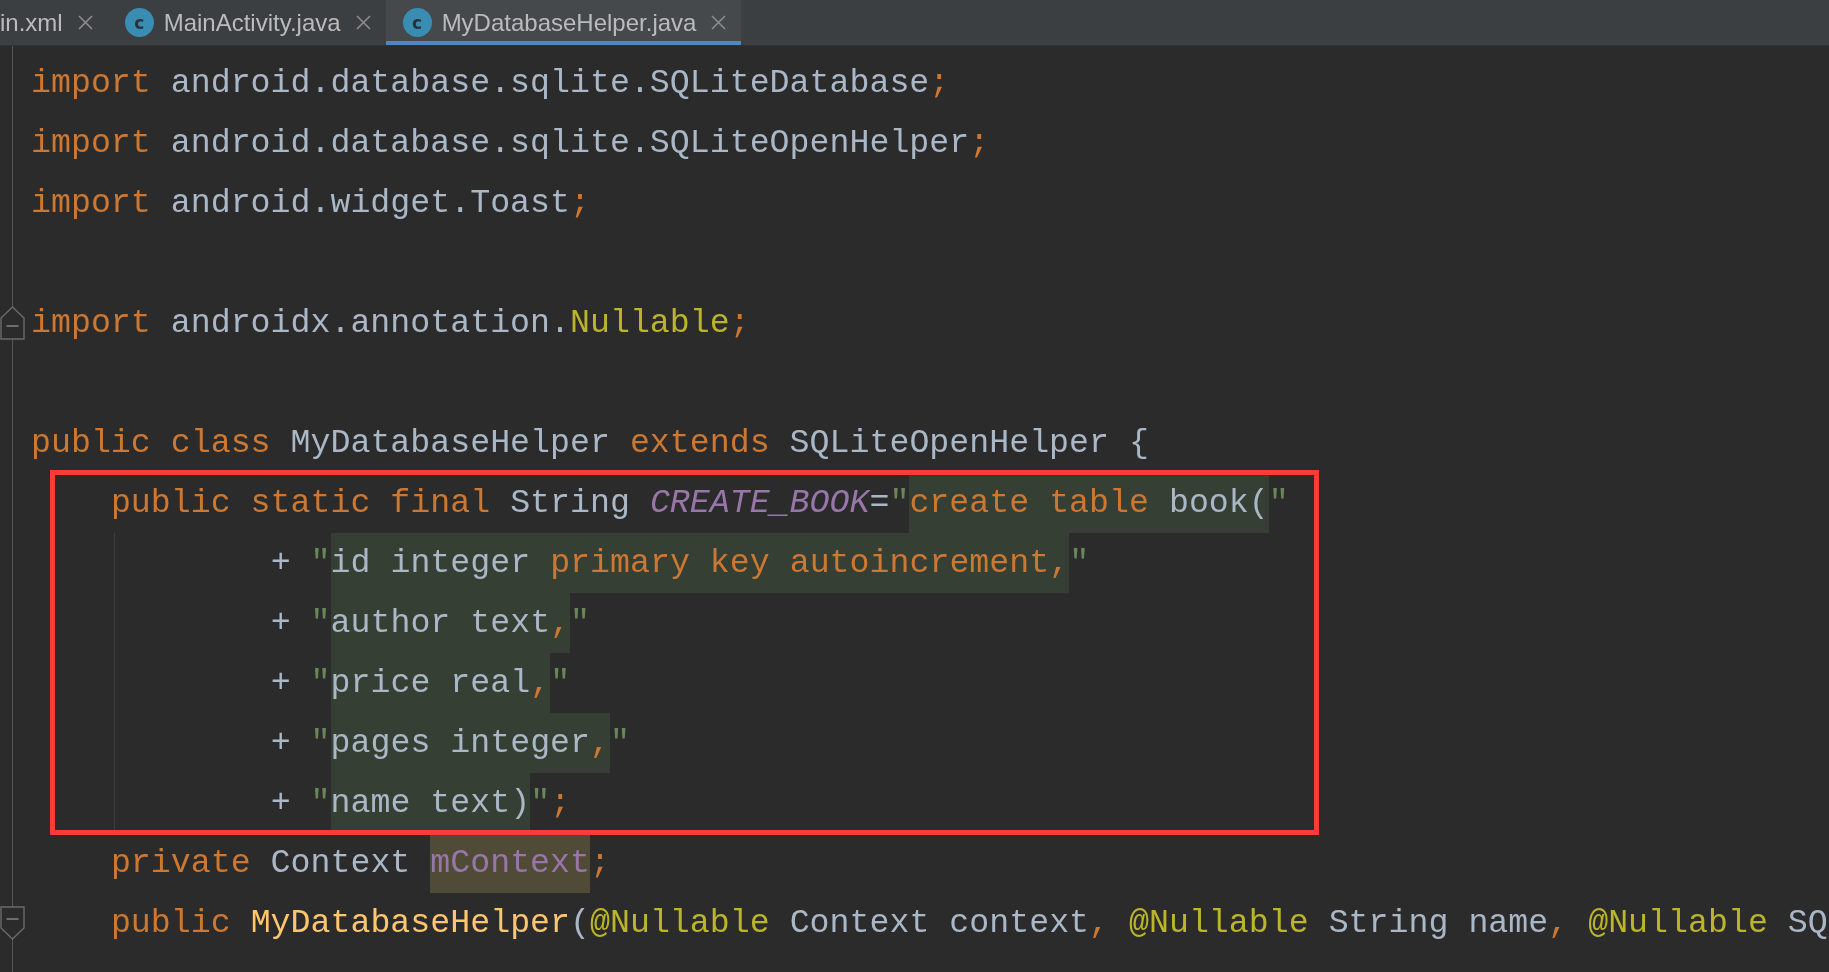 The image size is (1829, 972). Describe the element at coordinates (360, 863) in the screenshot. I see `code-line: private Context mContext;` at that location.